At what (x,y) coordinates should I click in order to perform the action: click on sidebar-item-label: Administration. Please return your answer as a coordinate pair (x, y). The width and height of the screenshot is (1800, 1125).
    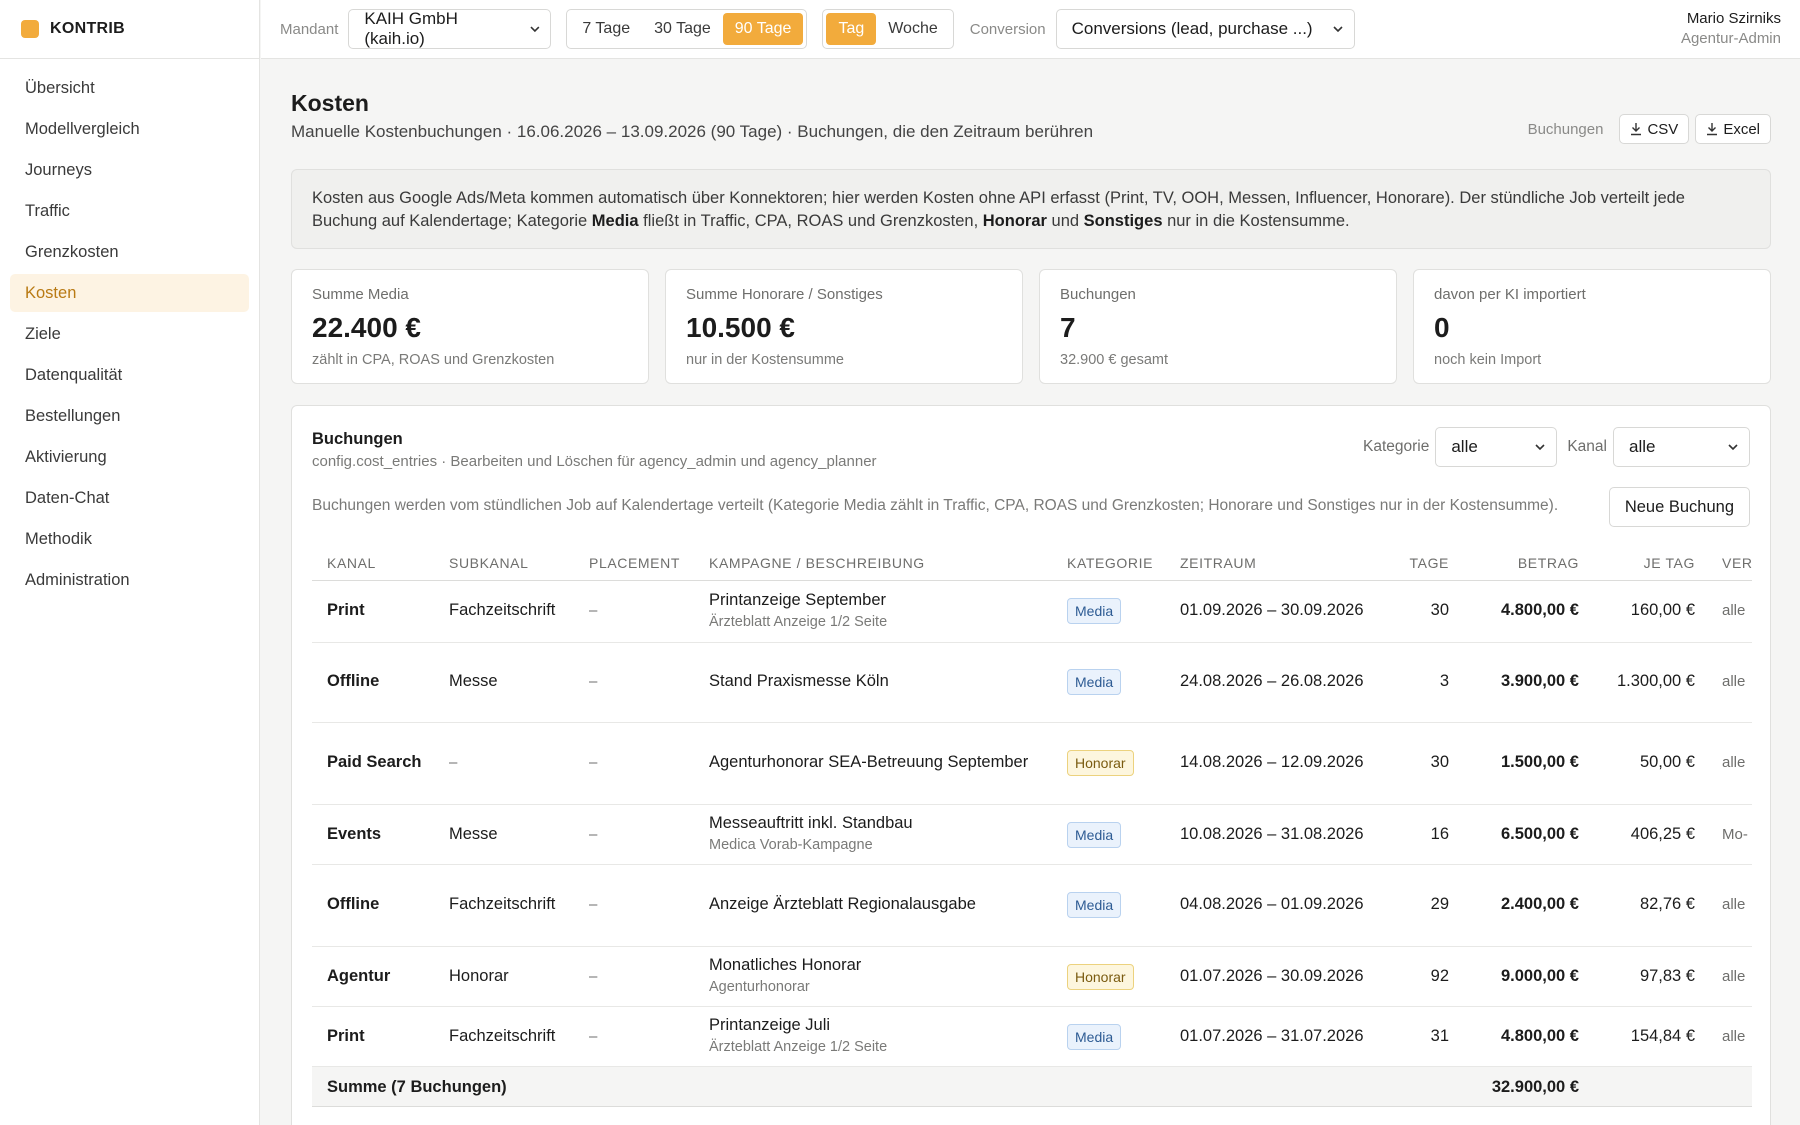
    Looking at the image, I should click on (77, 579).